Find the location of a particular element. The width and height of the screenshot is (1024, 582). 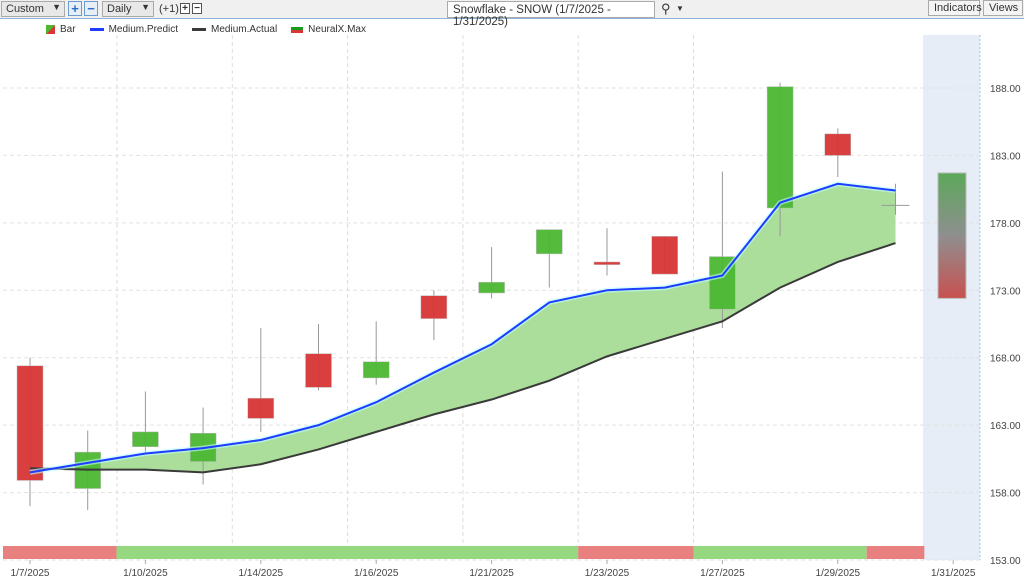

x-tick-label: 1/31/2025 is located at coordinates (953, 573).